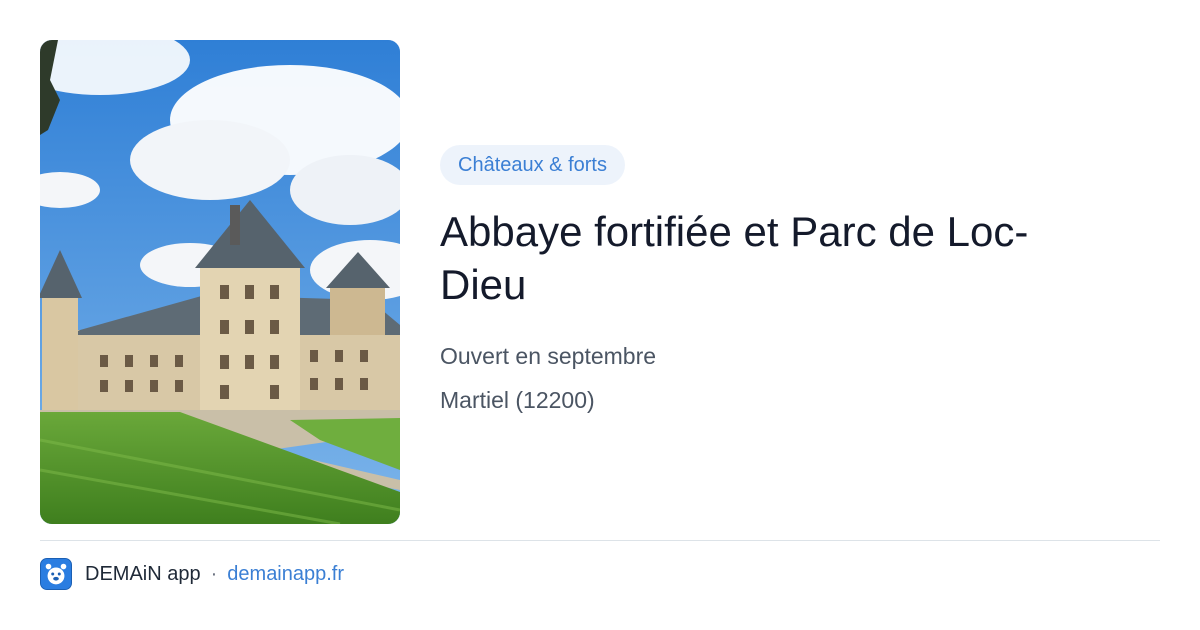 The width and height of the screenshot is (1200, 630). I want to click on footer: DEMAiN app · demainapp.fr, so click(192, 574).